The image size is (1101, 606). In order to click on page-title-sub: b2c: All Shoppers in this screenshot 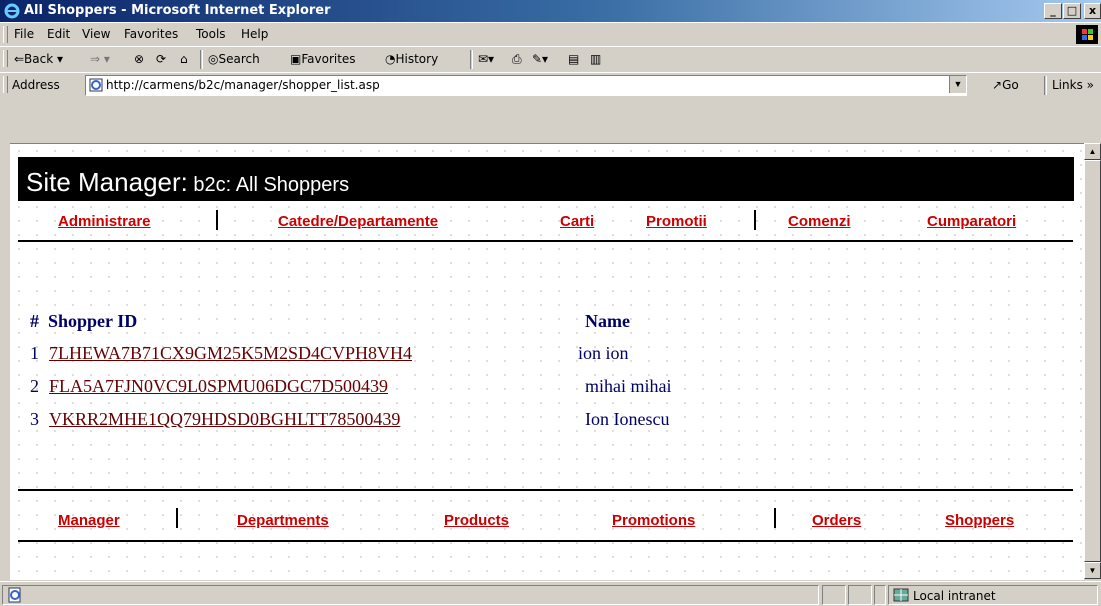, I will do `click(268, 185)`.